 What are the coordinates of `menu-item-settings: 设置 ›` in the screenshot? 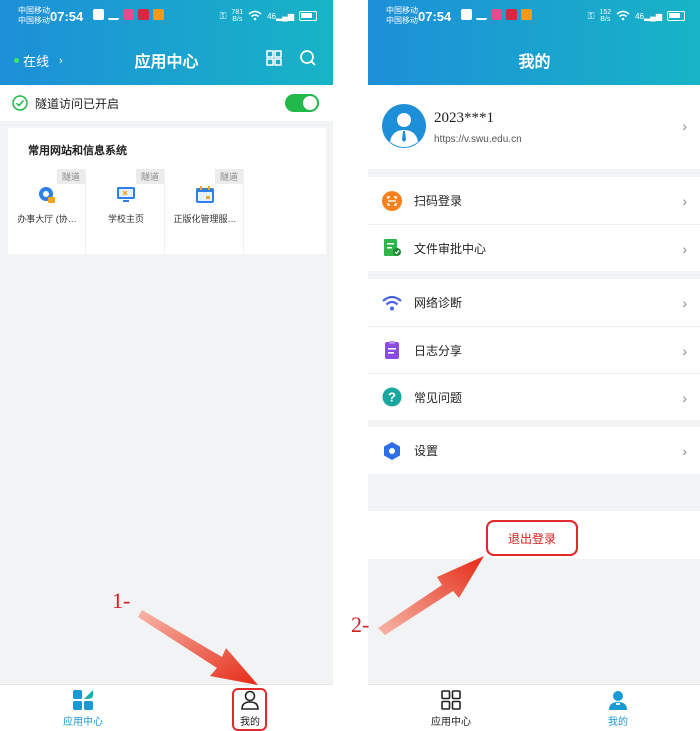 It's located at (534, 450).